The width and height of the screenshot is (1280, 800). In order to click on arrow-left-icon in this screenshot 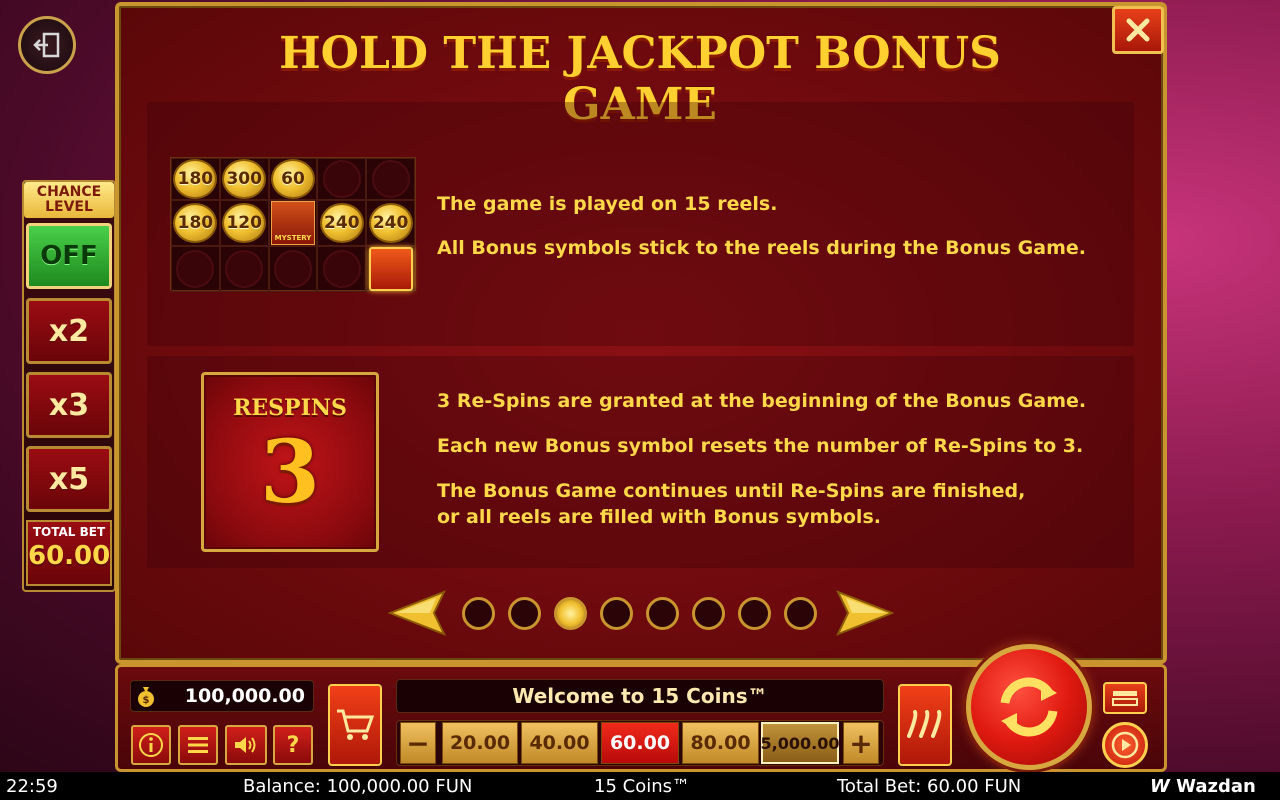, I will do `click(416, 613)`.